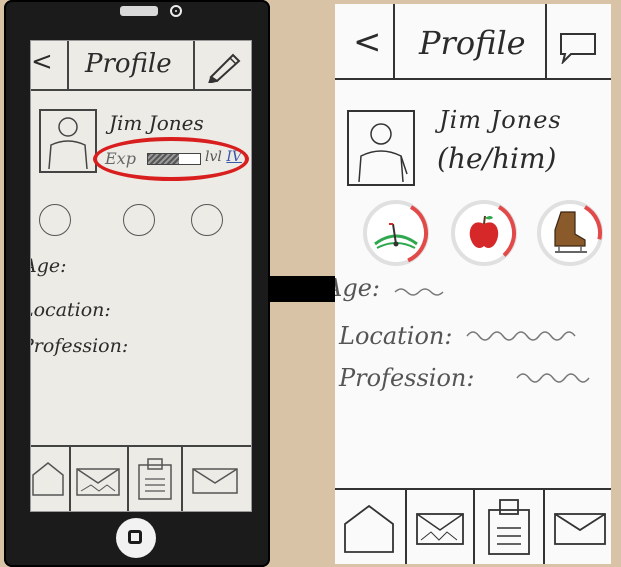 This screenshot has height=567, width=621. I want to click on pencil-icon, so click(223, 66).